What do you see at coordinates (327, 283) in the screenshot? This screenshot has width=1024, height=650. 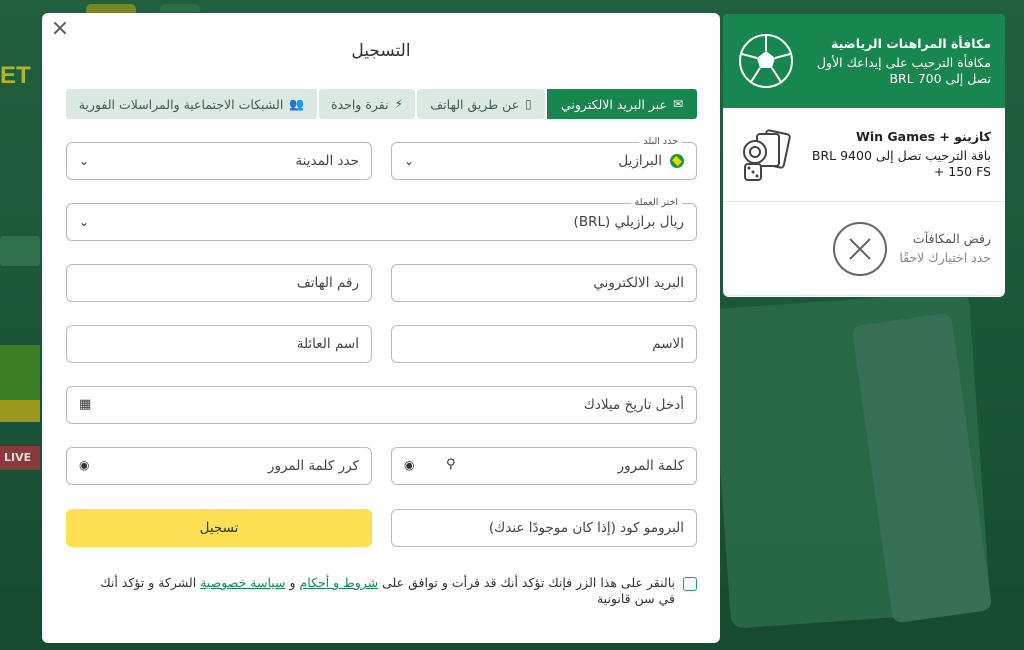 I see `phone-placeholder: رقم الهاتف` at bounding box center [327, 283].